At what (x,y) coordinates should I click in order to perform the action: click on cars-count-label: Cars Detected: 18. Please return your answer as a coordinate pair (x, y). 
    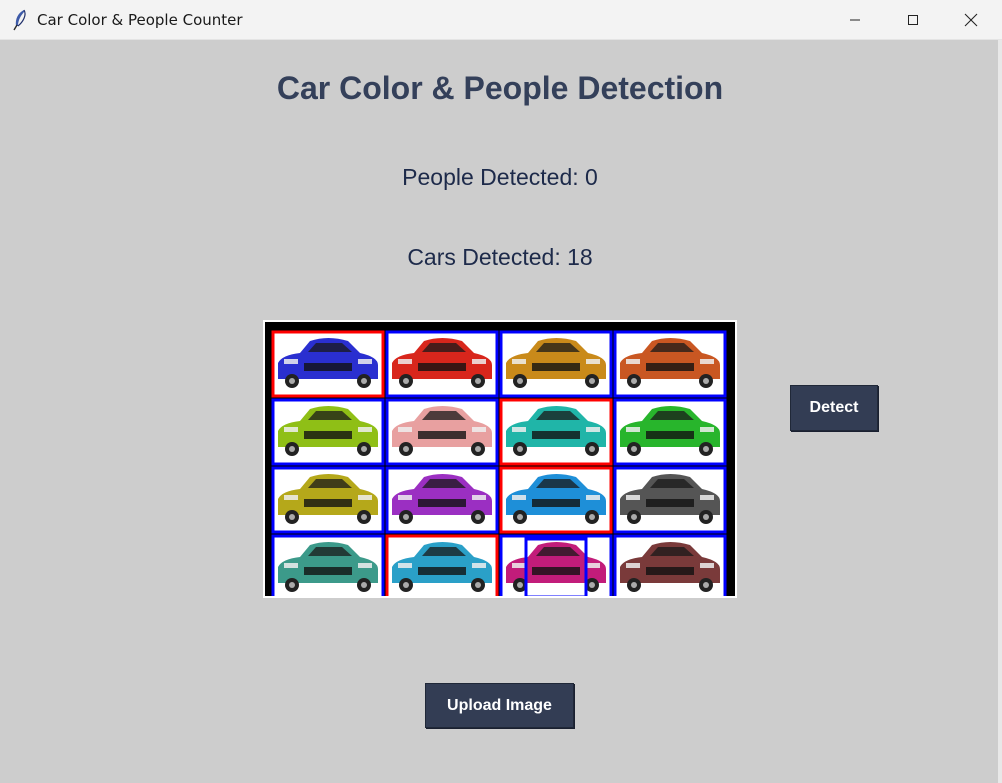
    Looking at the image, I should click on (500, 257).